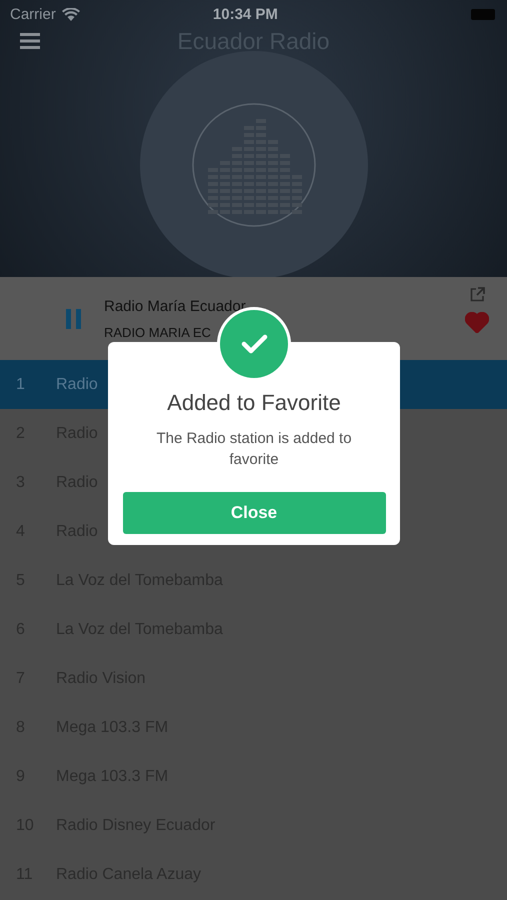 Image resolution: width=507 pixels, height=900 pixels. I want to click on station-subtitle: RADIO MARIA EC, so click(158, 332).